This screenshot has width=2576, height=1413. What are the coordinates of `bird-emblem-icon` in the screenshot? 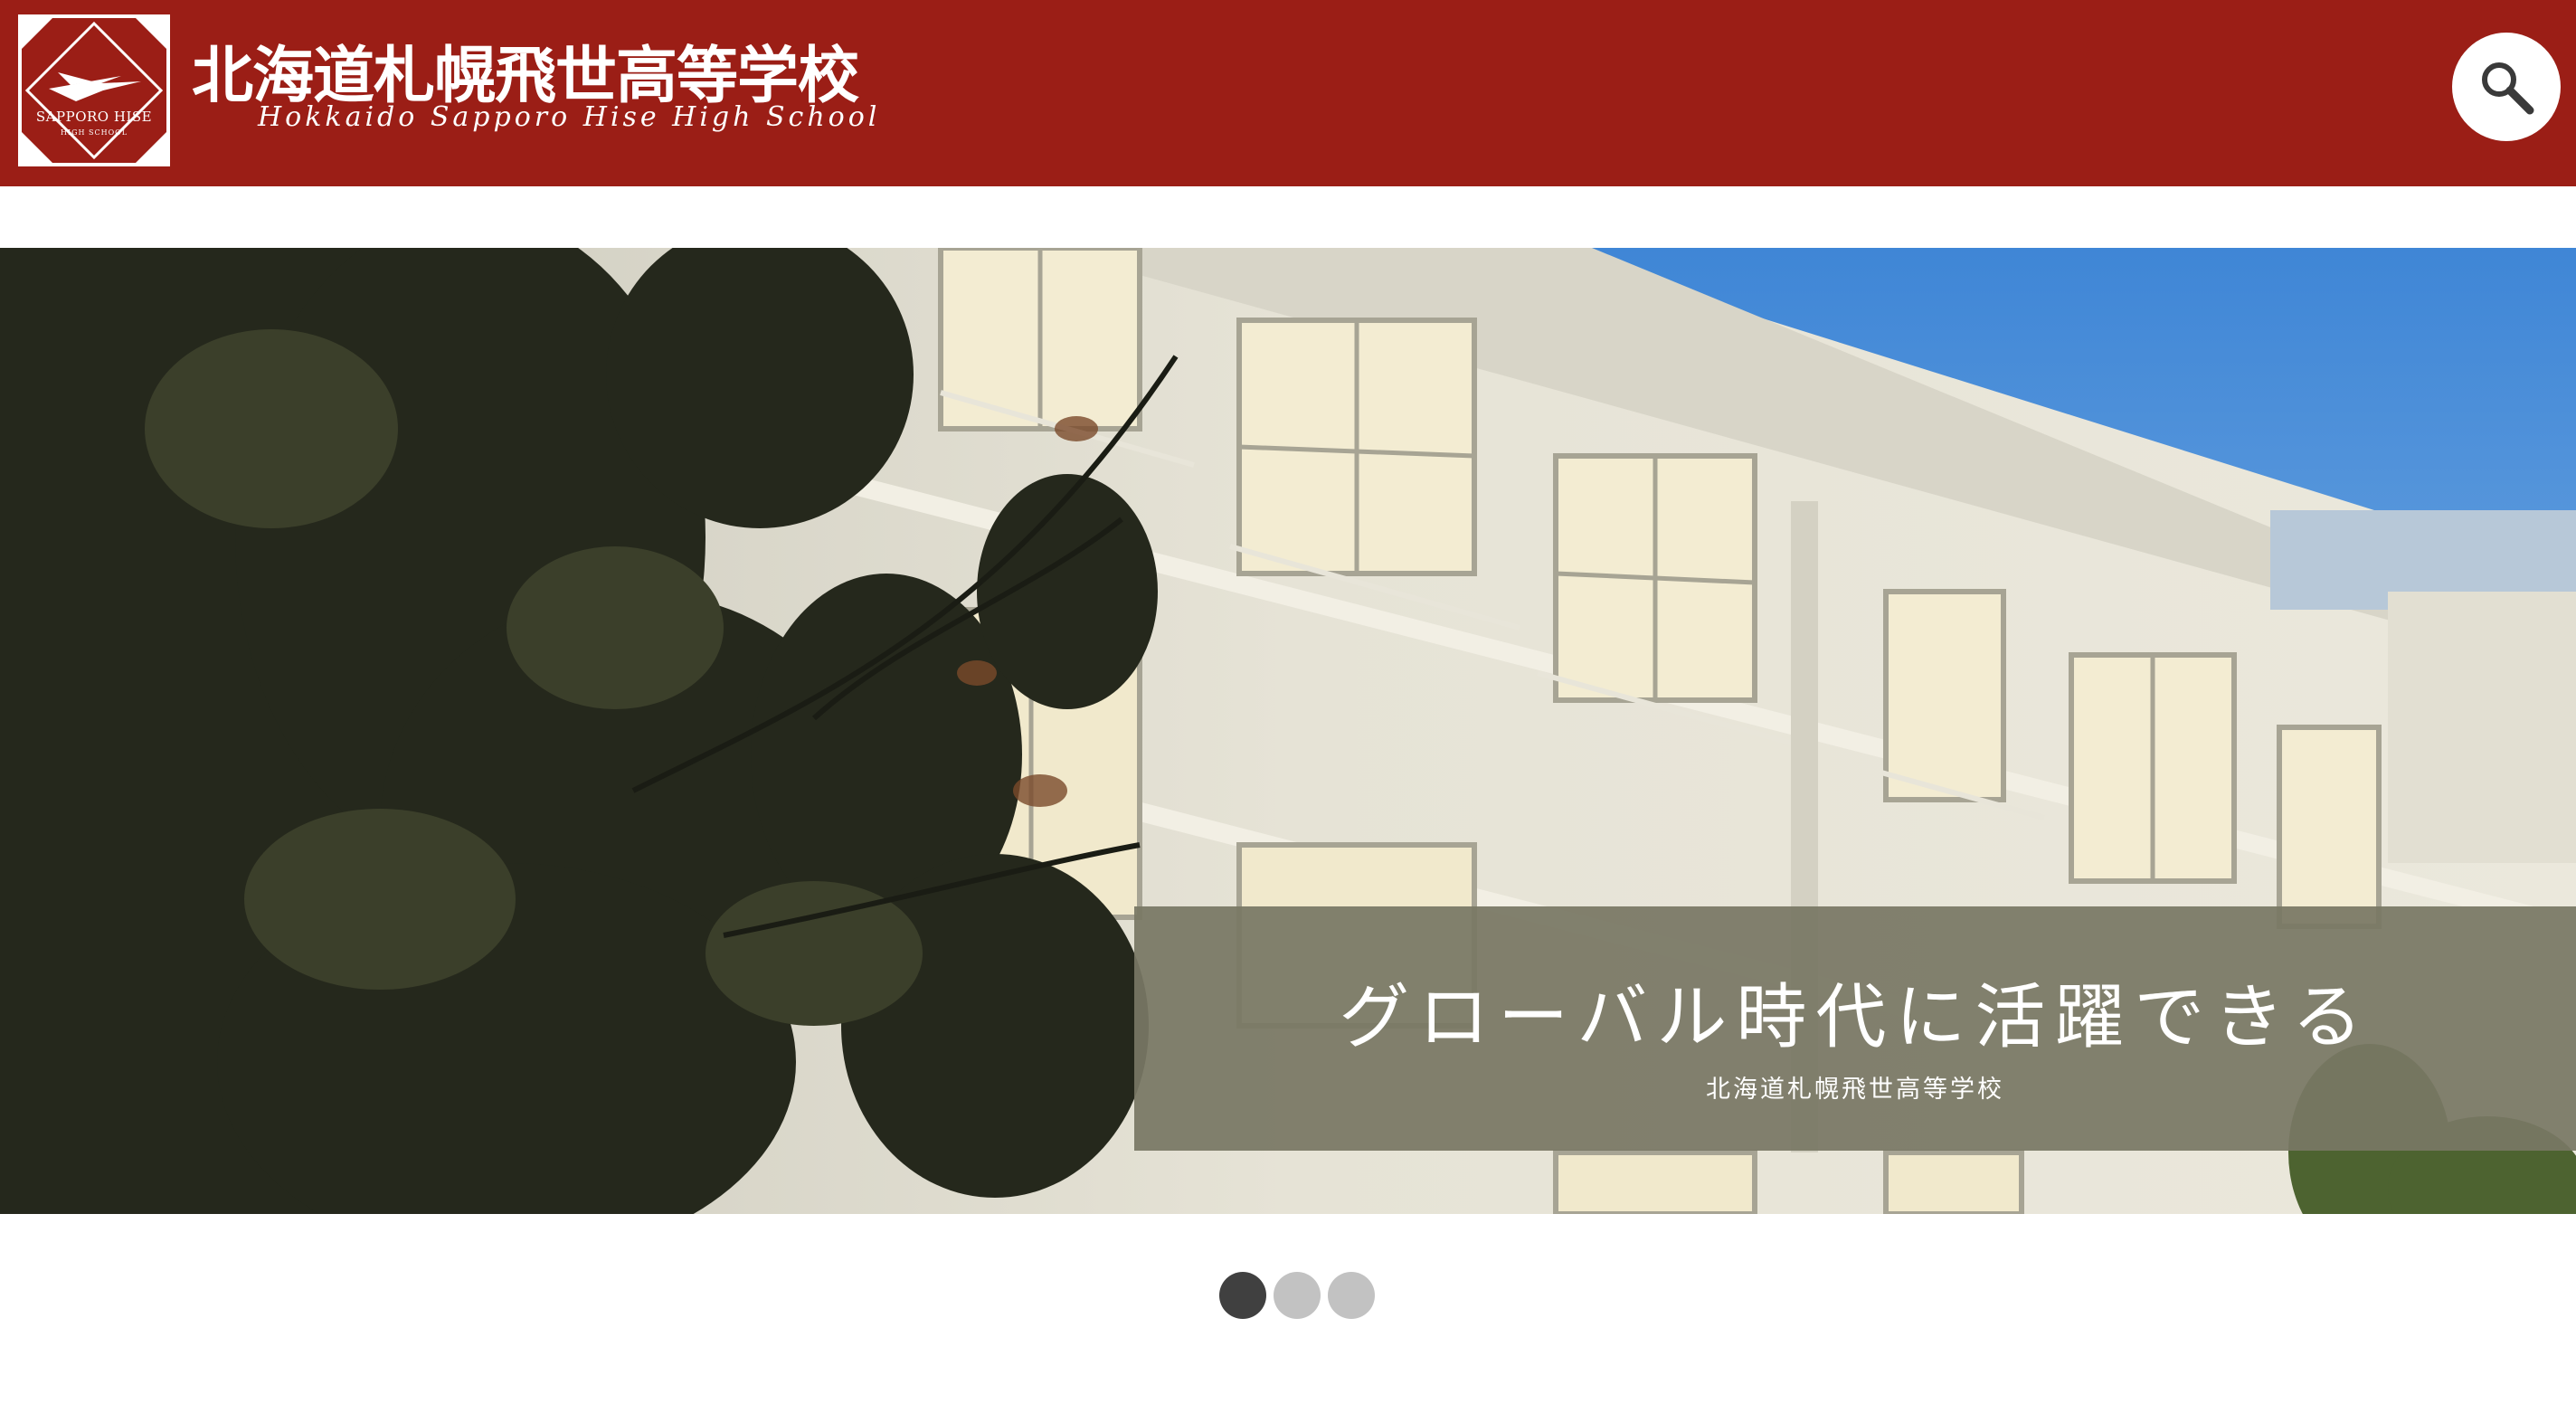 It's located at (94, 90).